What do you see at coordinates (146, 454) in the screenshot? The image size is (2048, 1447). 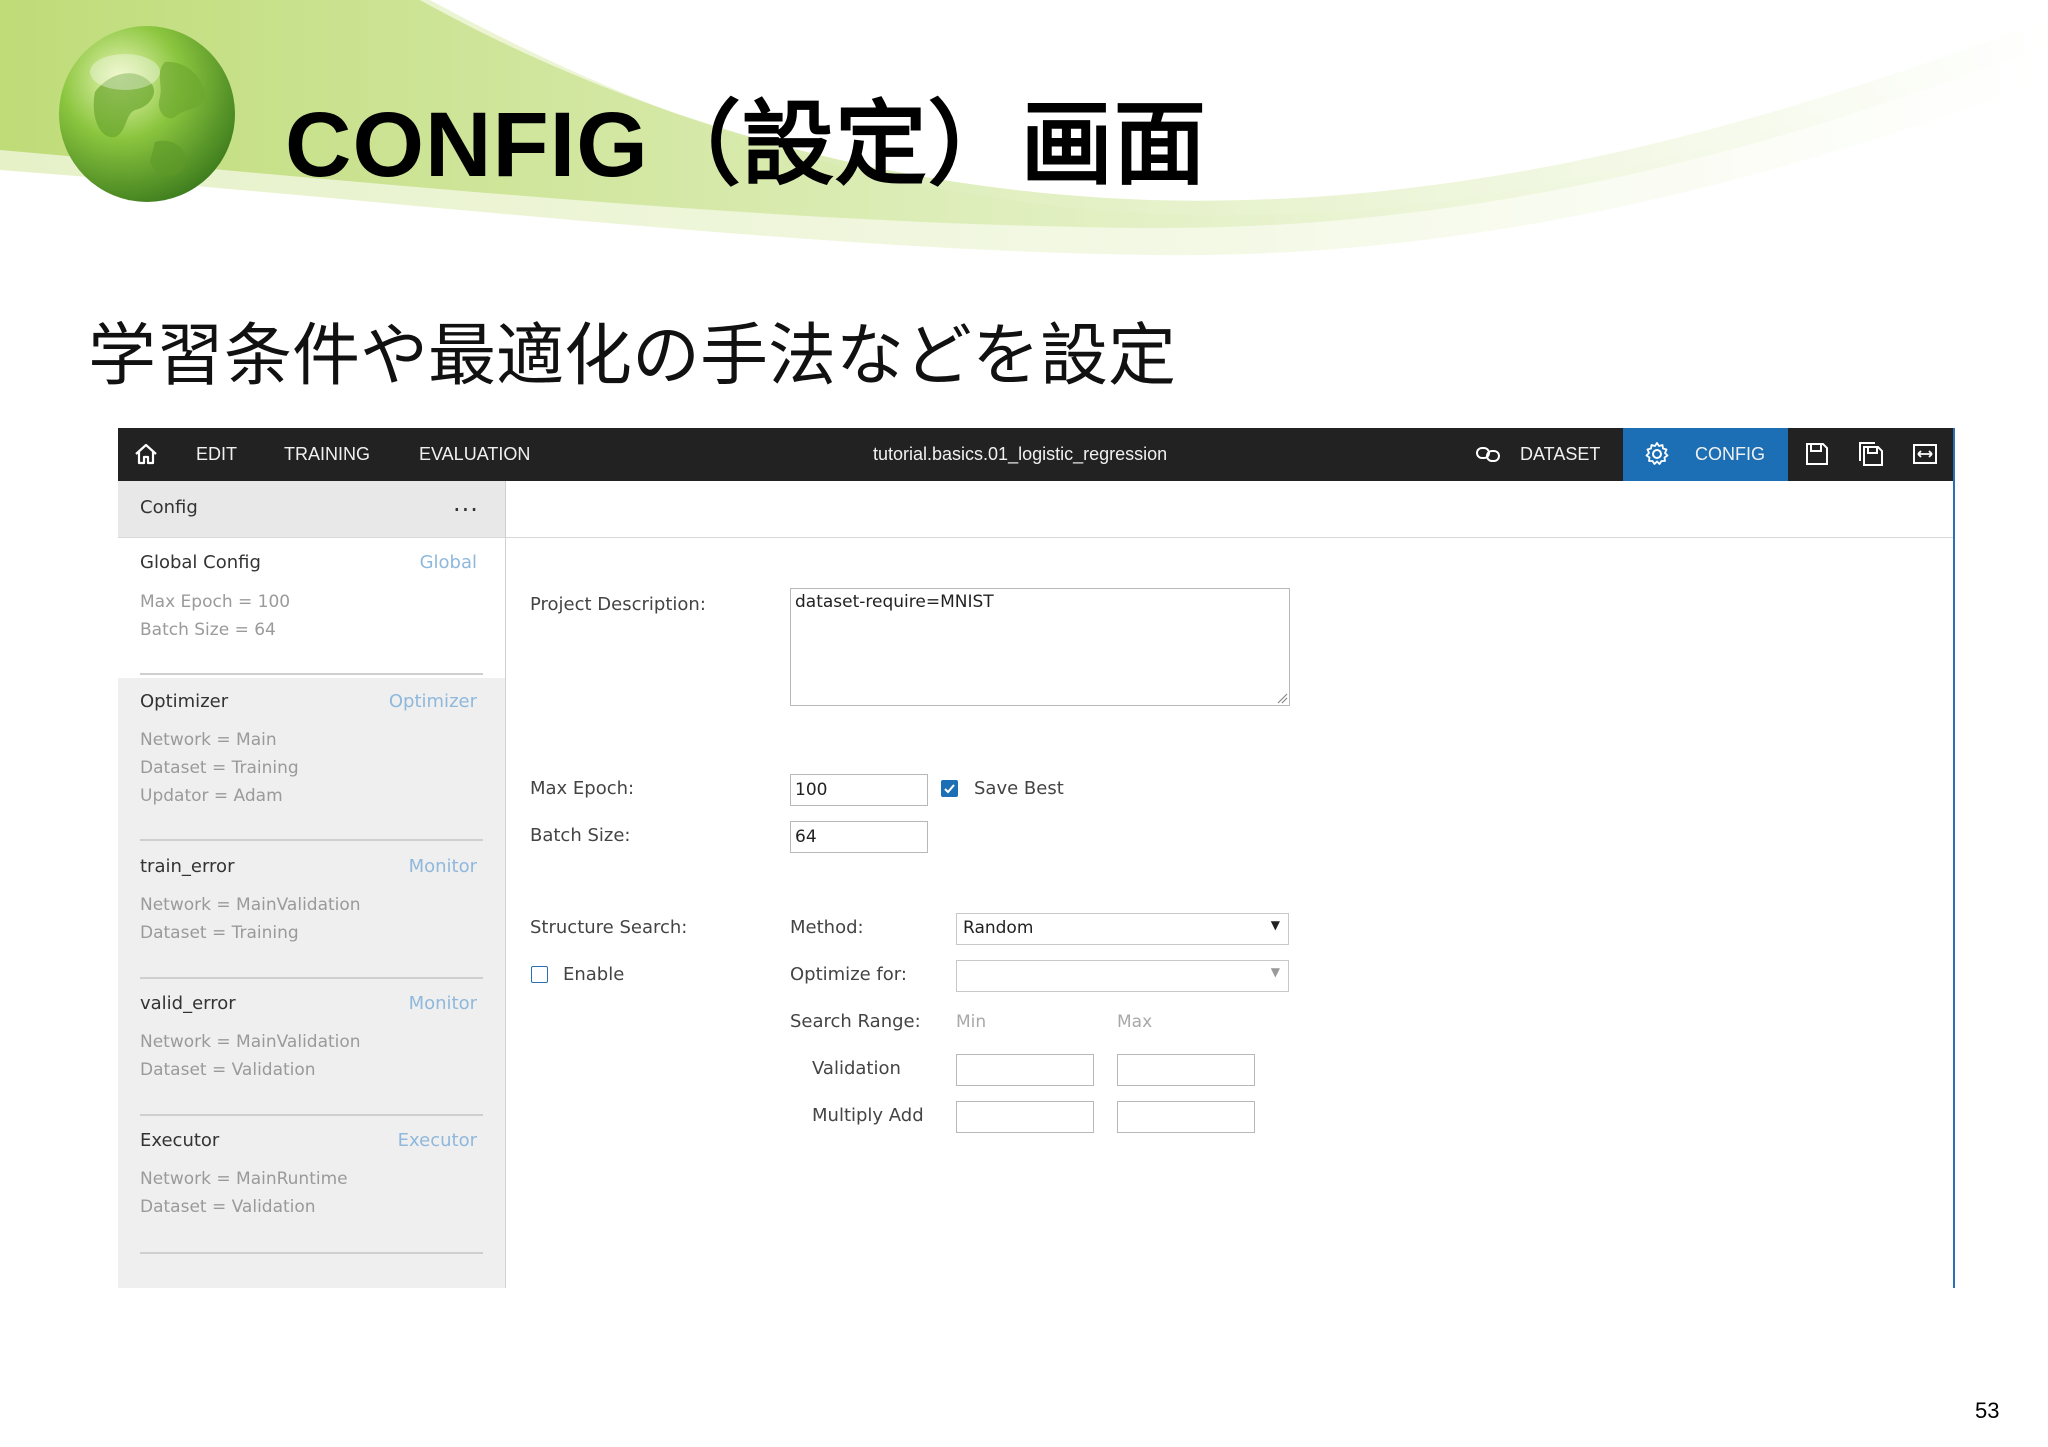 I see `home-icon` at bounding box center [146, 454].